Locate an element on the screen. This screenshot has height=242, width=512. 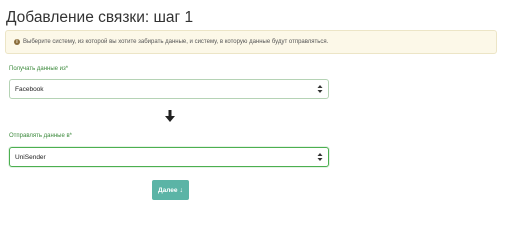
next-button: Далее ↓ is located at coordinates (170, 190).